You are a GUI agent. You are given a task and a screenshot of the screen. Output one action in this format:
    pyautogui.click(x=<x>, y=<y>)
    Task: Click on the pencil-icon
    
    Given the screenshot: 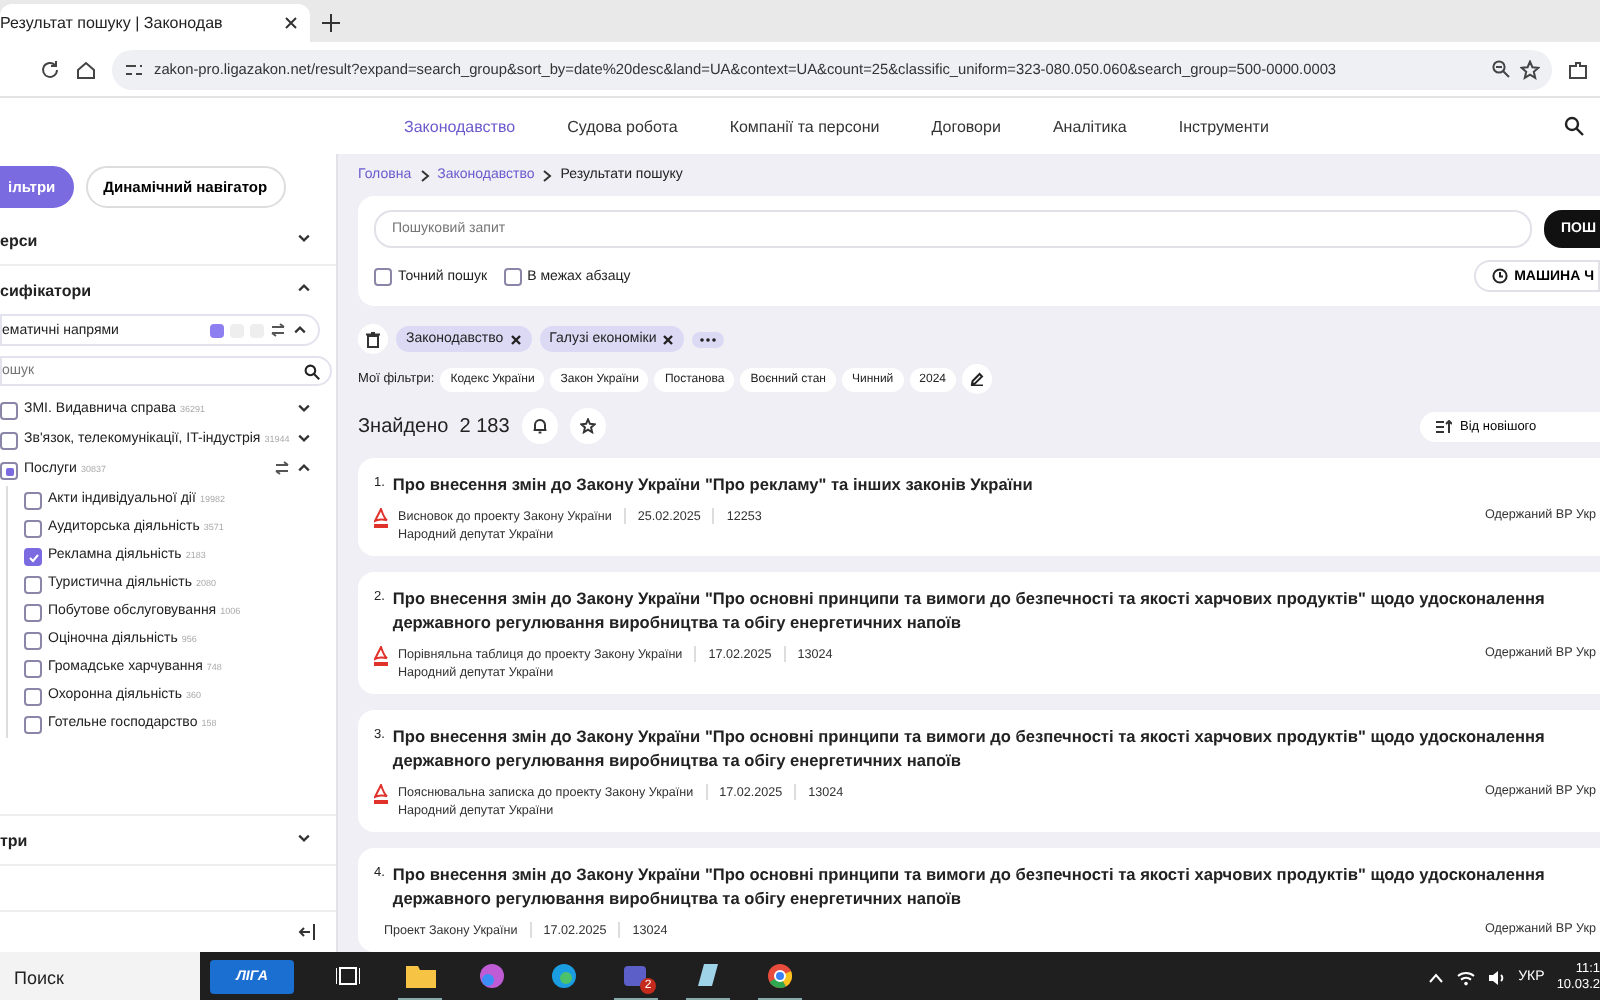 What is the action you would take?
    pyautogui.click(x=977, y=379)
    